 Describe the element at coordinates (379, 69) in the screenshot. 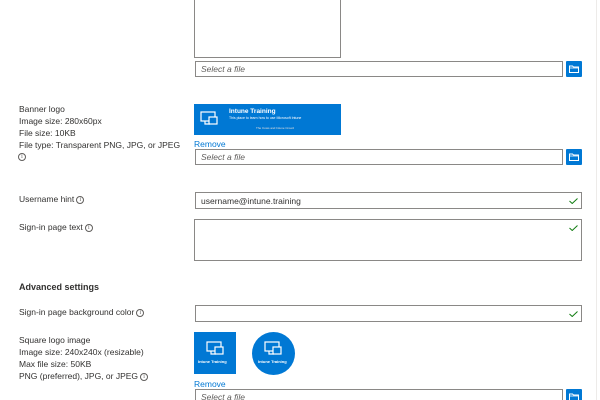

I see `top-file-input: Select a file` at that location.